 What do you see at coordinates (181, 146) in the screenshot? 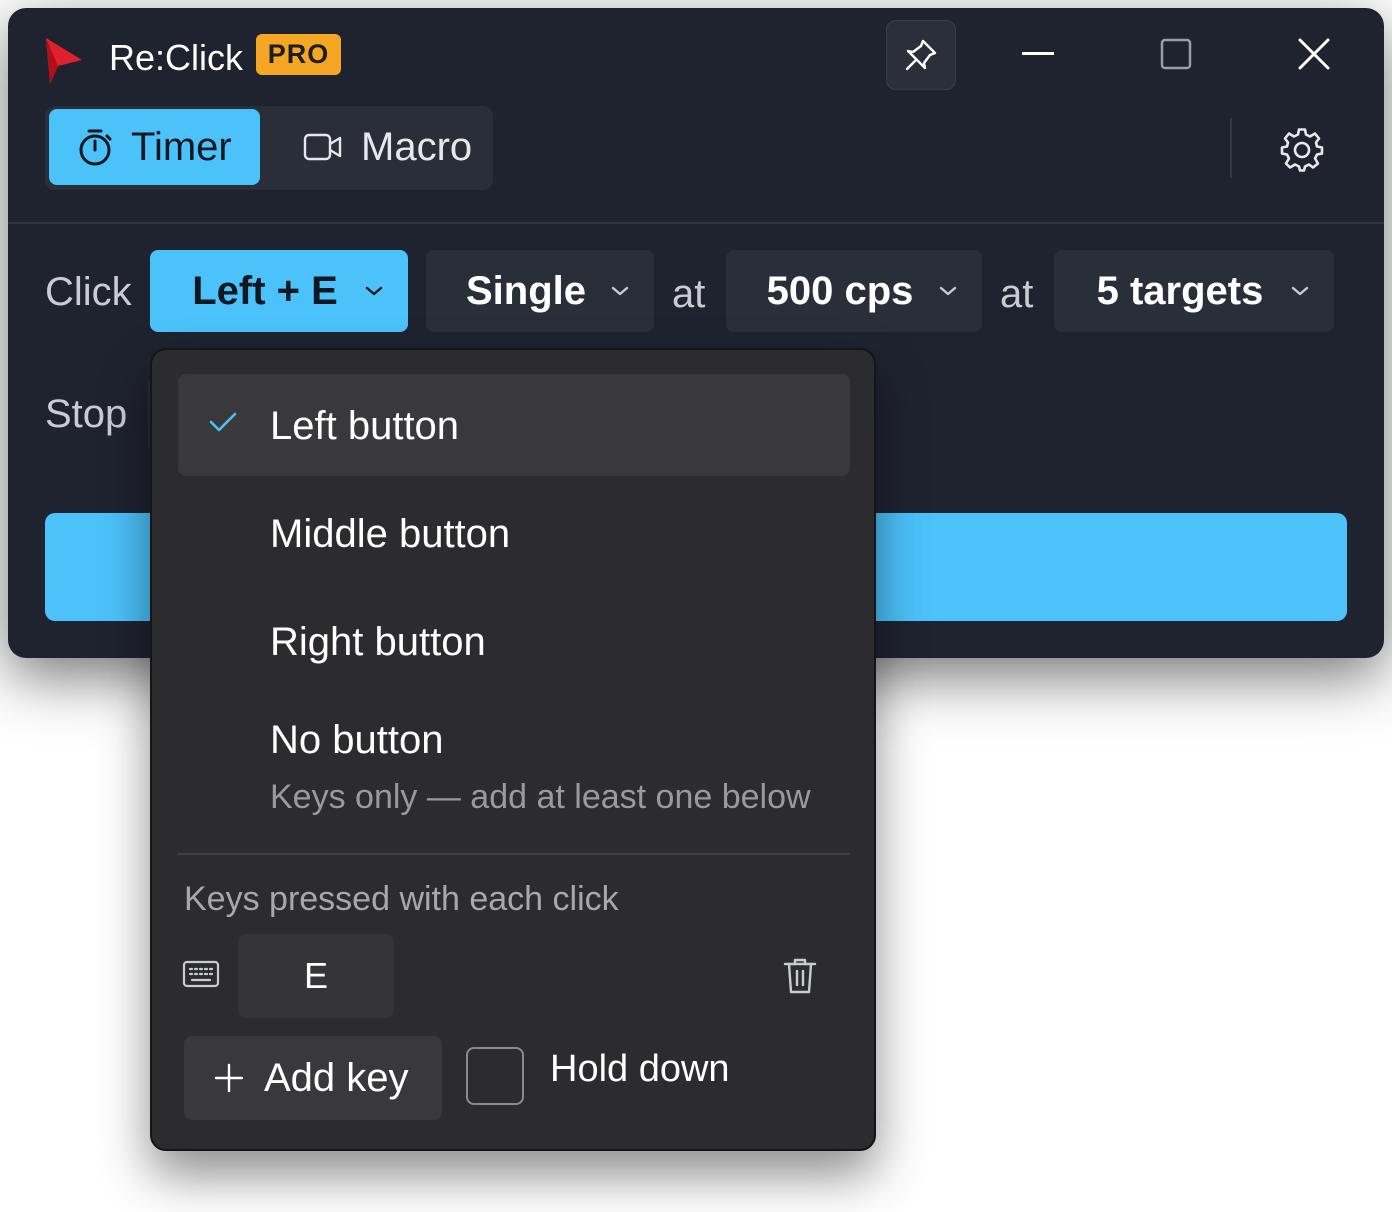
I see `tab-timer-label: Timer` at bounding box center [181, 146].